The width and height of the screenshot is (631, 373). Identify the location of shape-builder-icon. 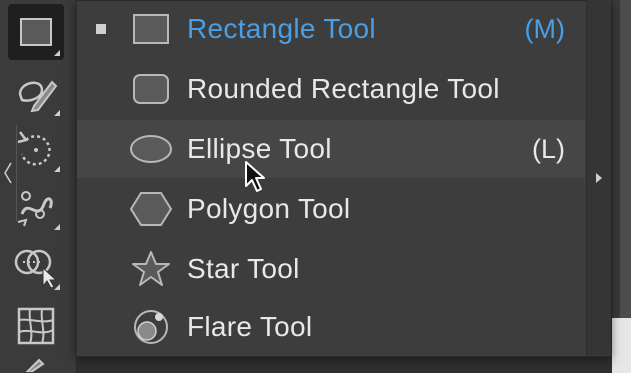
(36, 268).